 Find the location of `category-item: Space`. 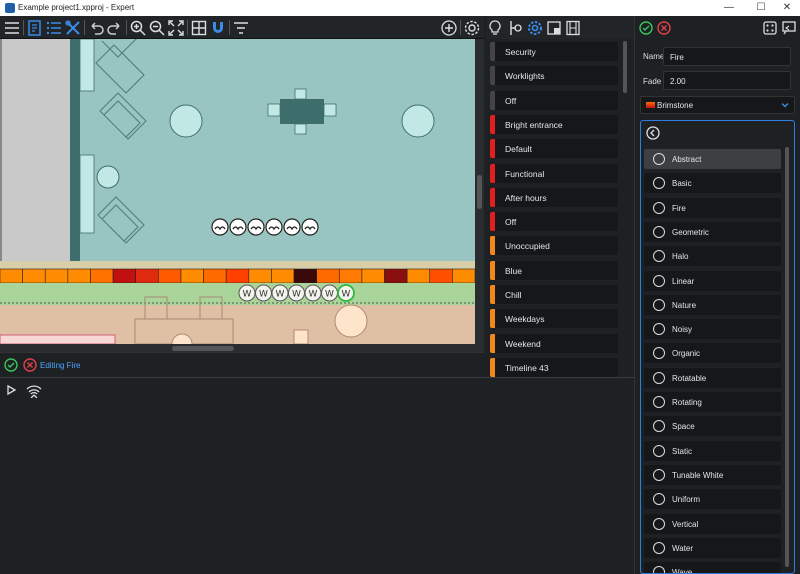

category-item: Space is located at coordinates (712, 426).